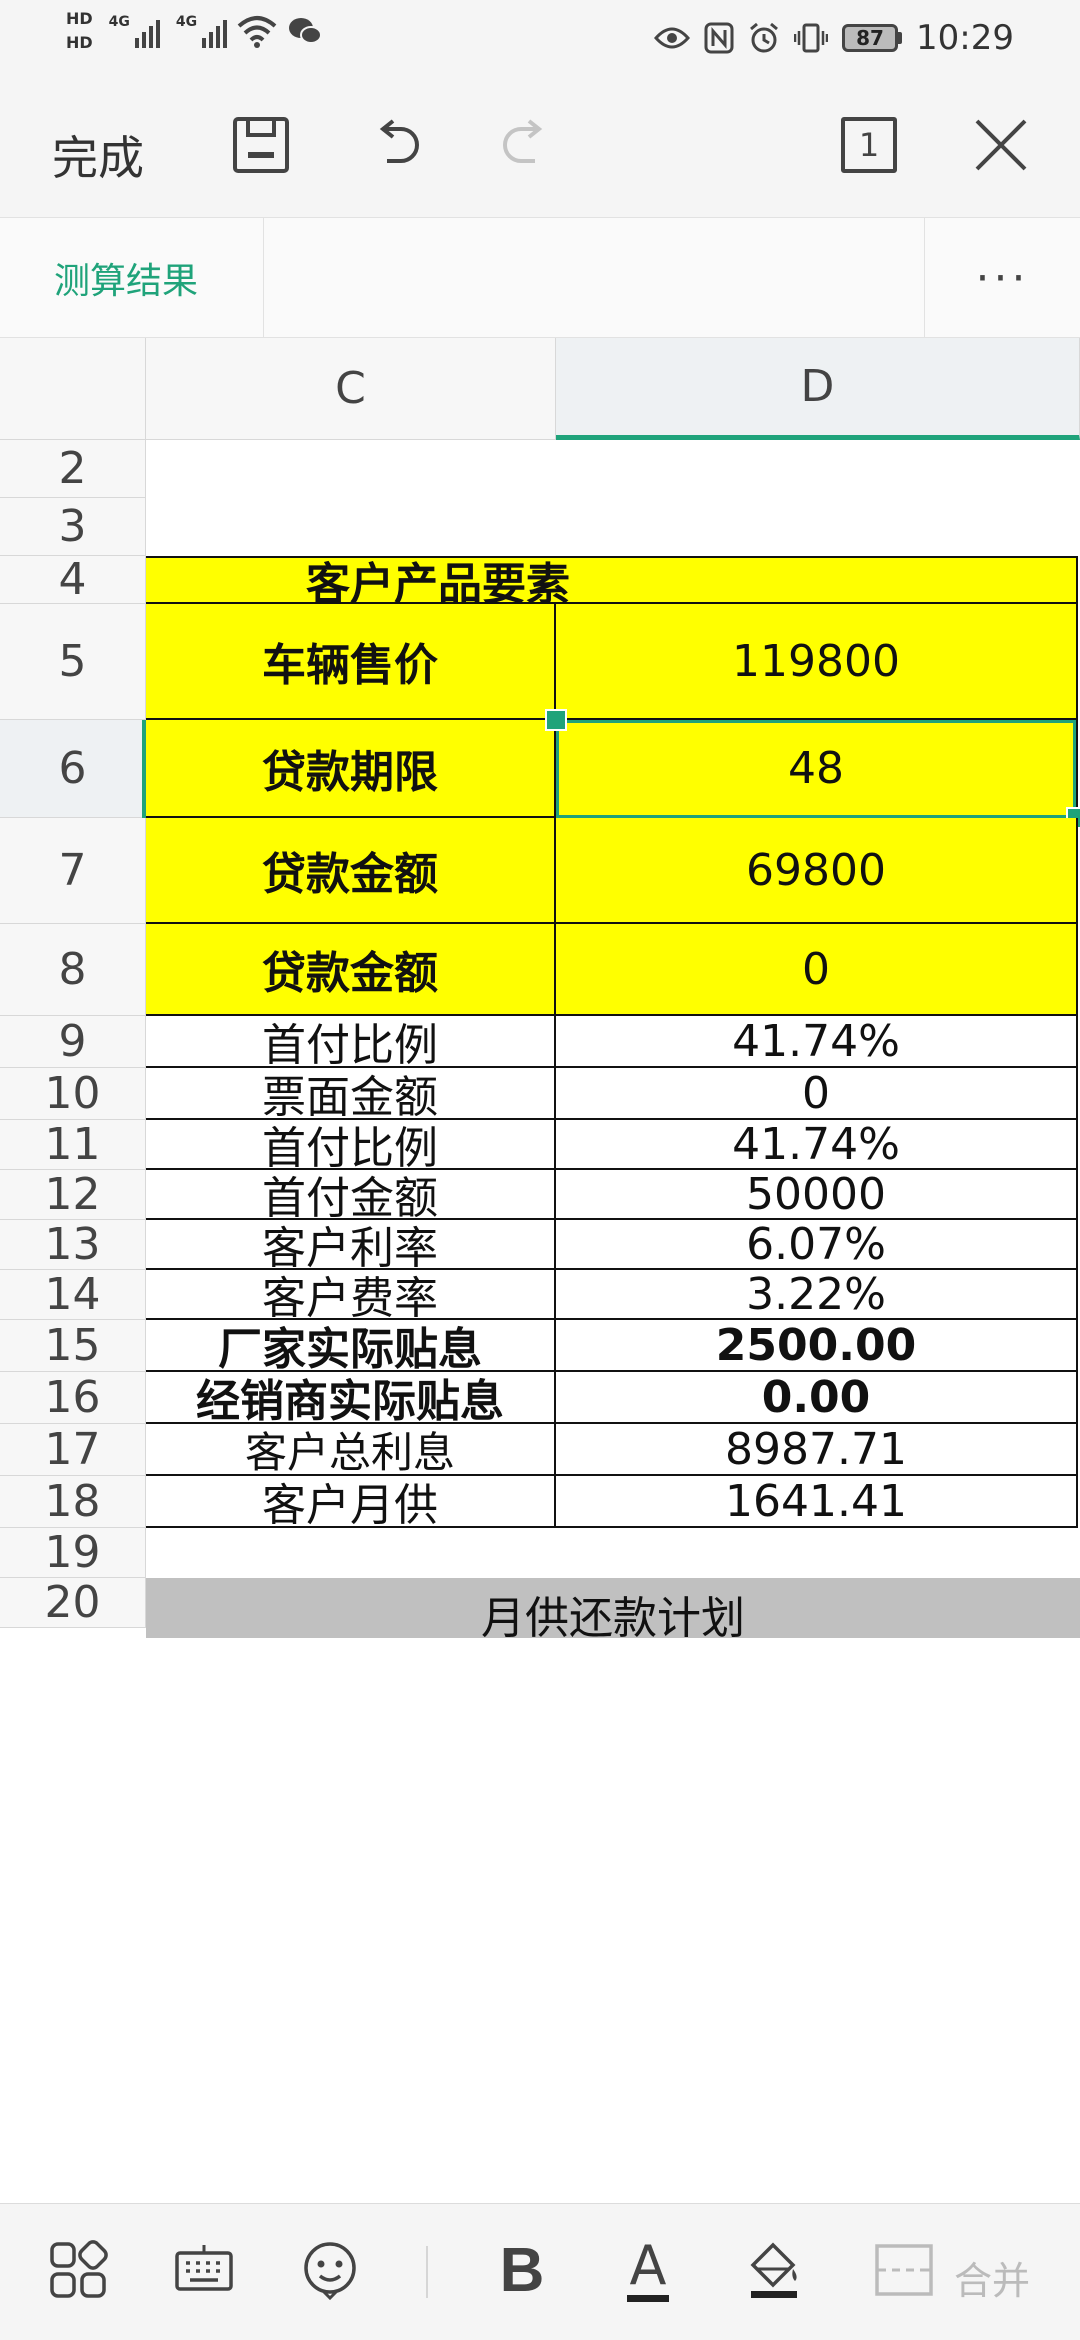 The width and height of the screenshot is (1080, 2340). I want to click on cell-schedule-header: 月供还款计划, so click(613, 1611).